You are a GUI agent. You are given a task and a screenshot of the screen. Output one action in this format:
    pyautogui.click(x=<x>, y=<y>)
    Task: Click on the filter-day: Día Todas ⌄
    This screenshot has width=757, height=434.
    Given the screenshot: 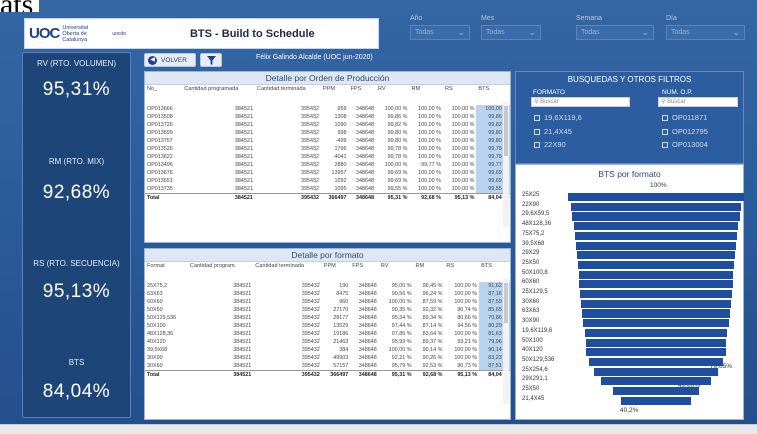 What is the action you would take?
    pyautogui.click(x=705, y=32)
    